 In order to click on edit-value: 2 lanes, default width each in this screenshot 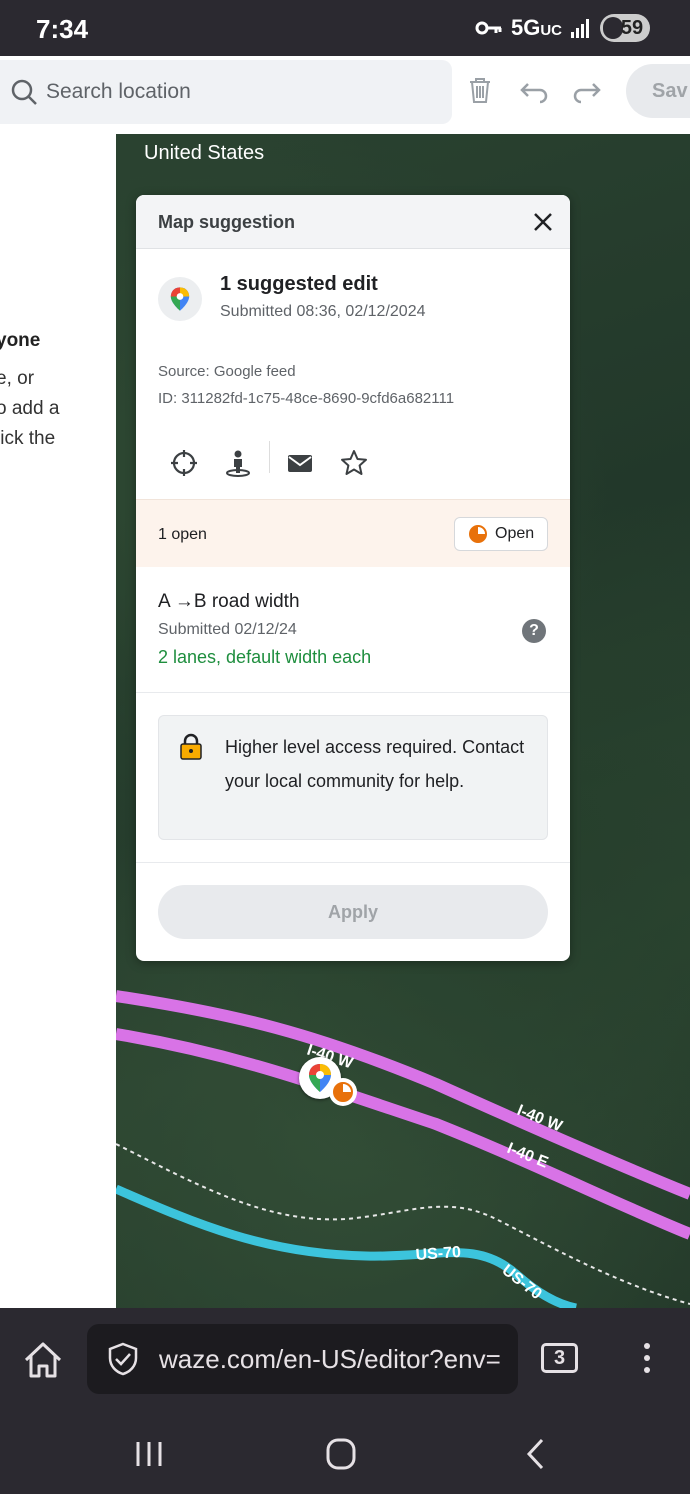, I will do `click(265, 657)`.